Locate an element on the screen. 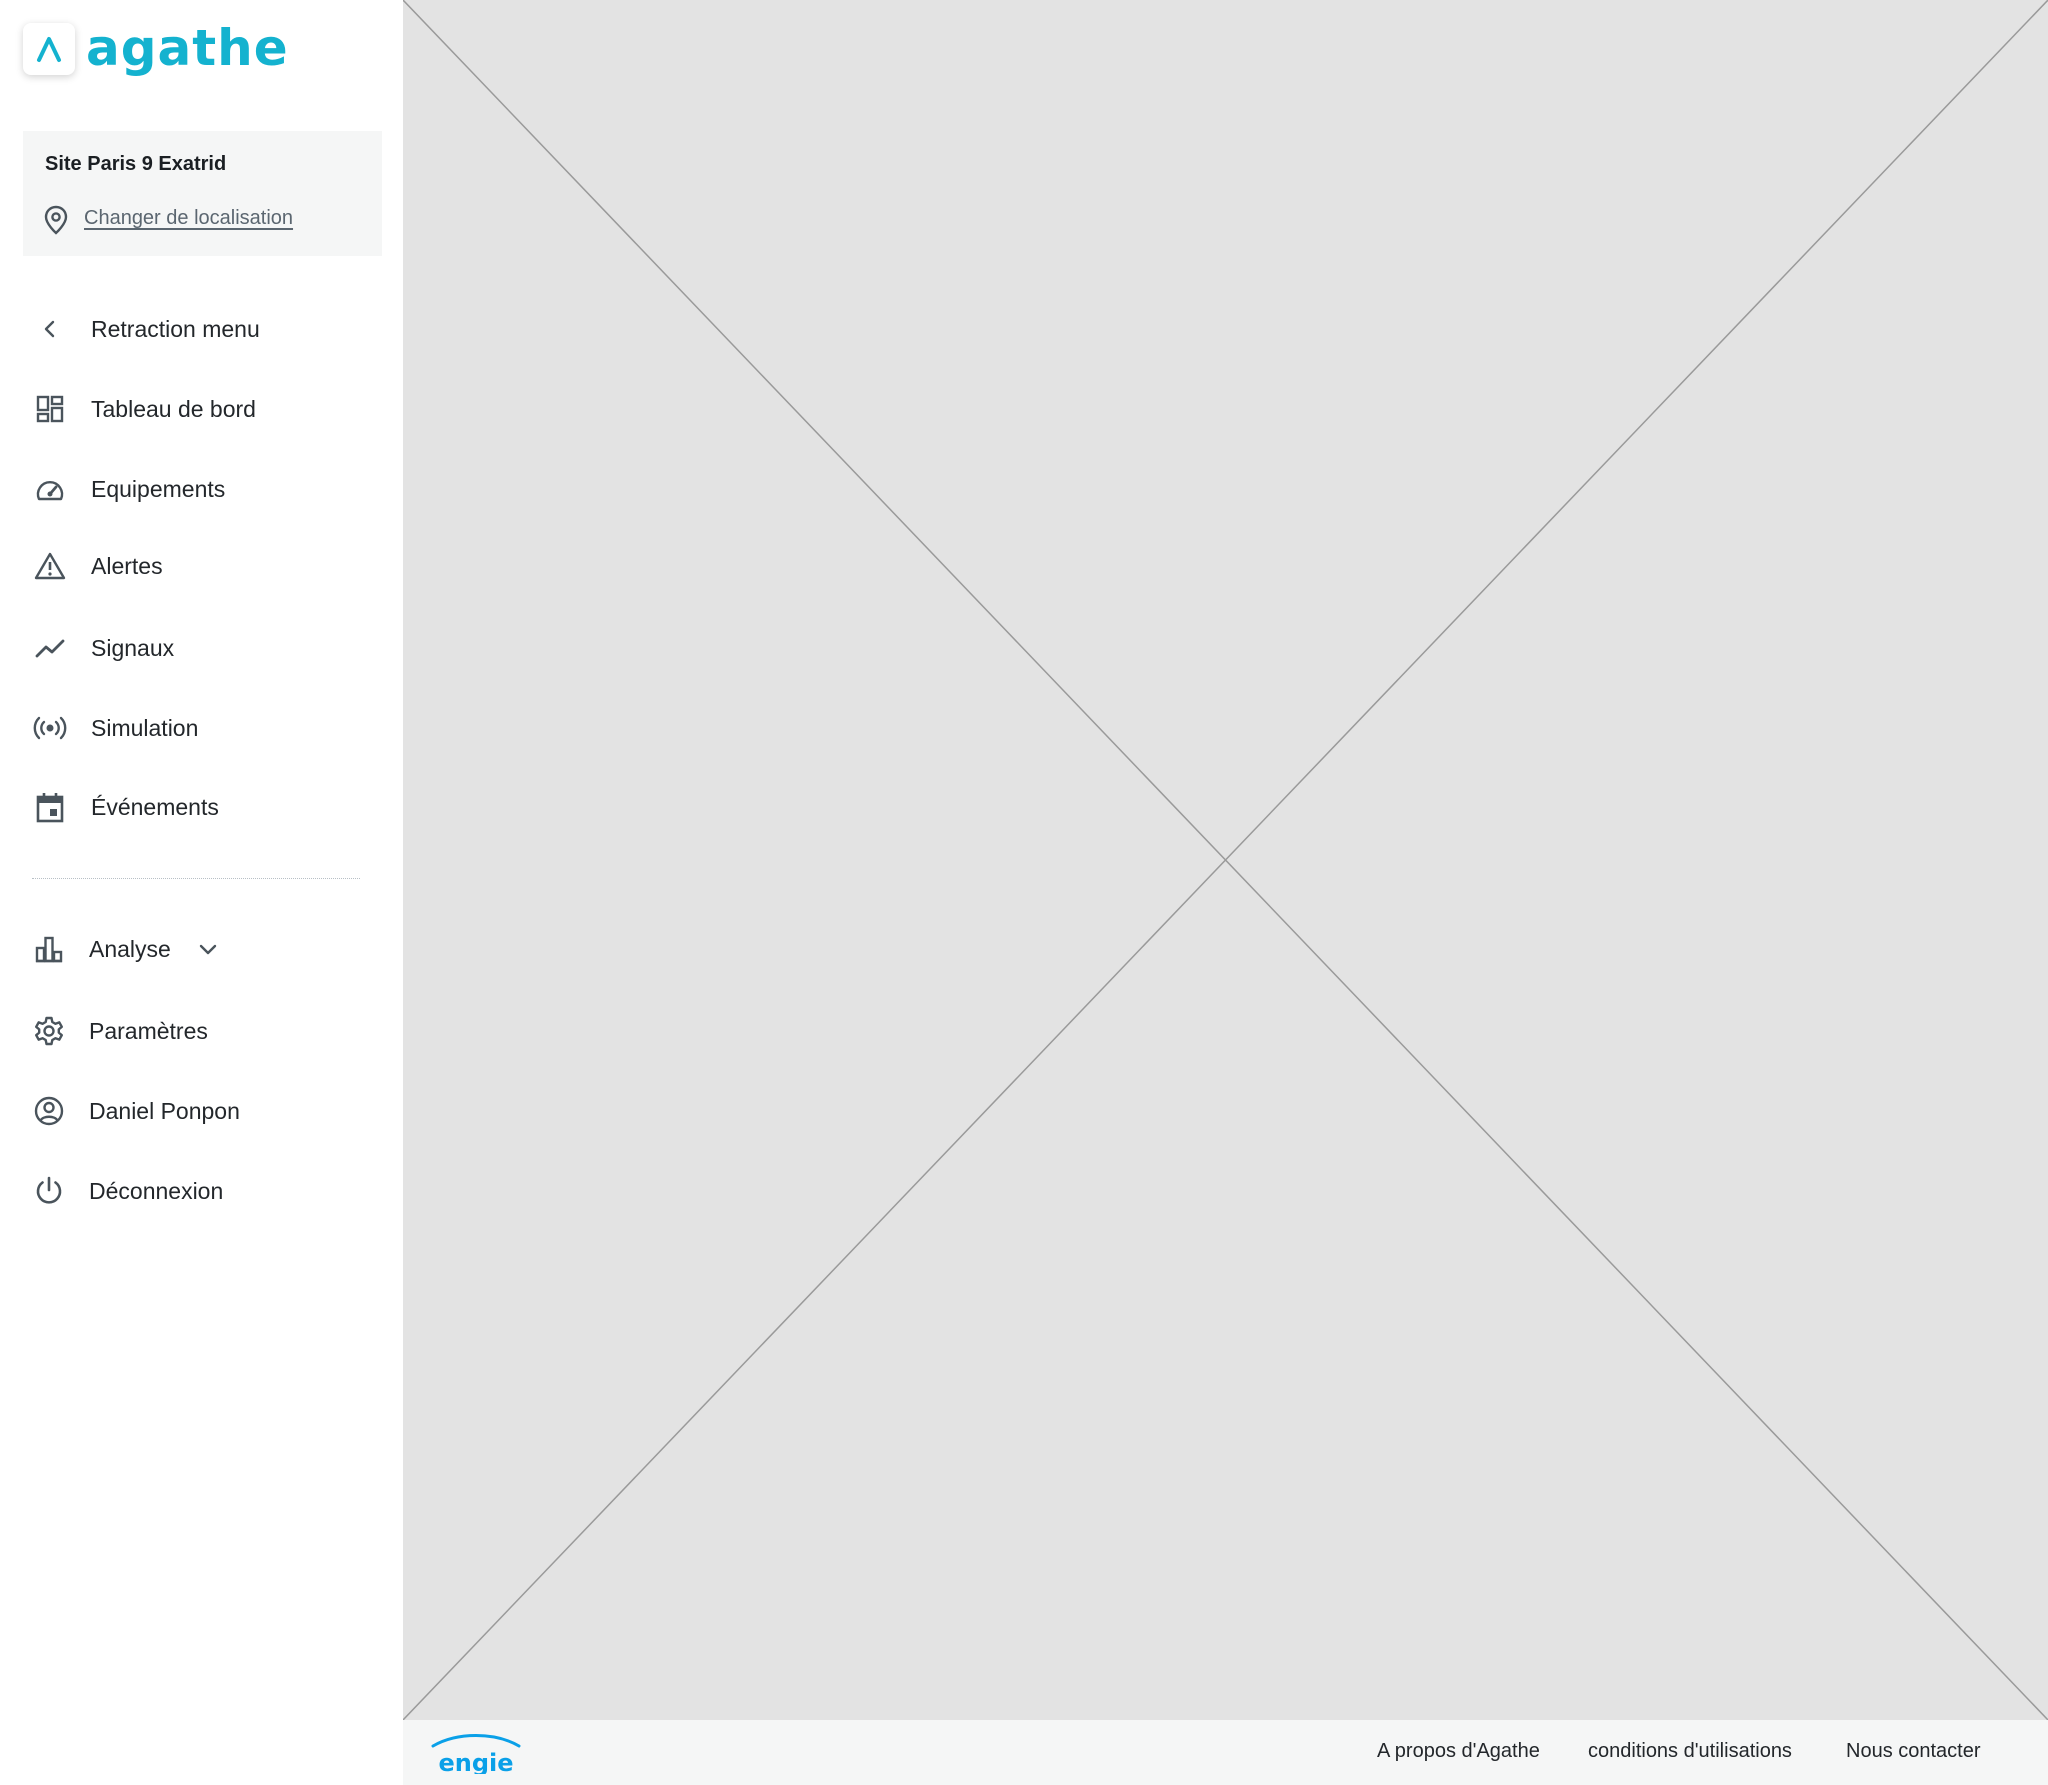  bar-chart-icon is located at coordinates (49, 949).